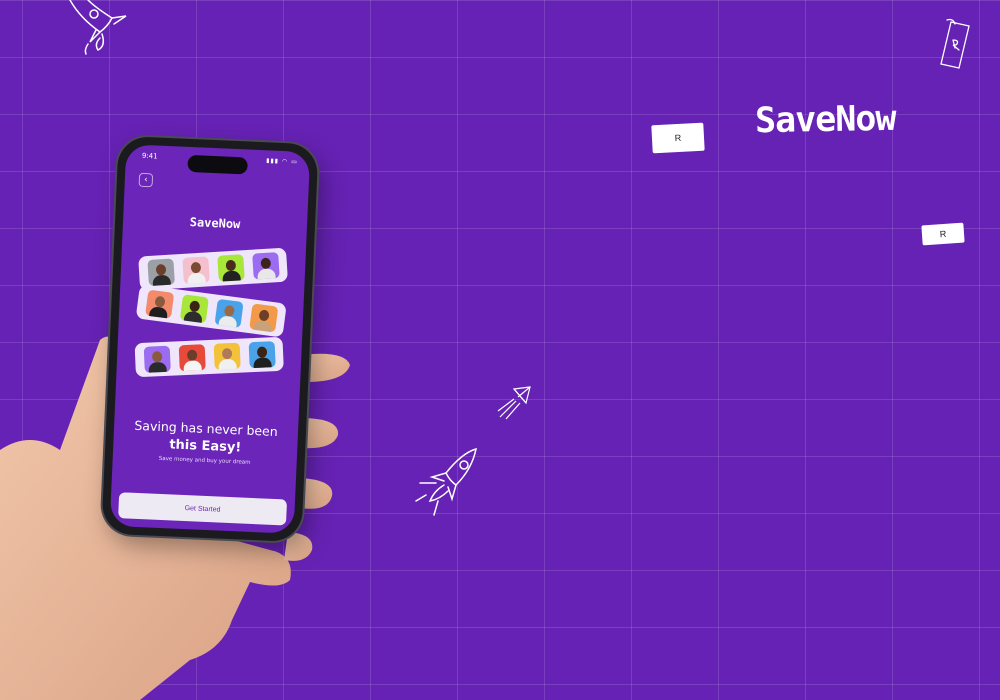 This screenshot has width=1000, height=700. I want to click on signal-icon: ▮▮▮, so click(273, 161).